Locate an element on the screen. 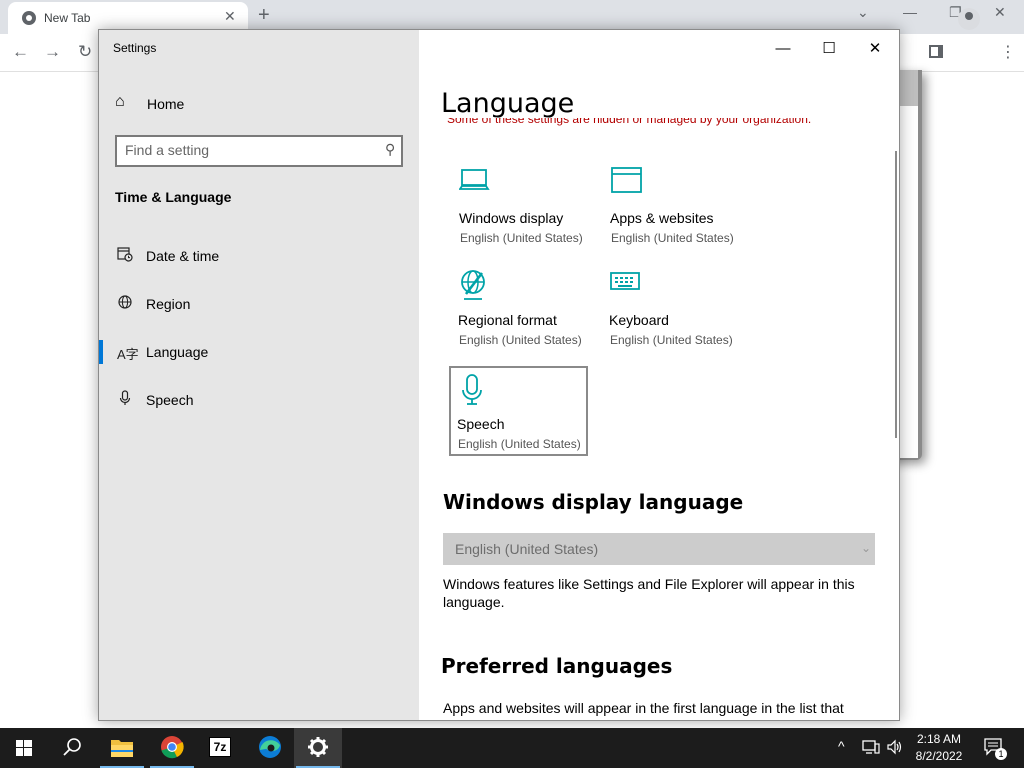  back-arrow-icon: ← is located at coordinates (20, 52).